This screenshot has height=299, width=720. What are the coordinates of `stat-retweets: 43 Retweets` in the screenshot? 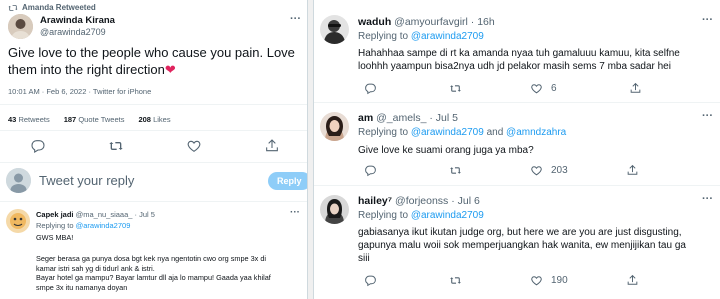 It's located at (29, 119).